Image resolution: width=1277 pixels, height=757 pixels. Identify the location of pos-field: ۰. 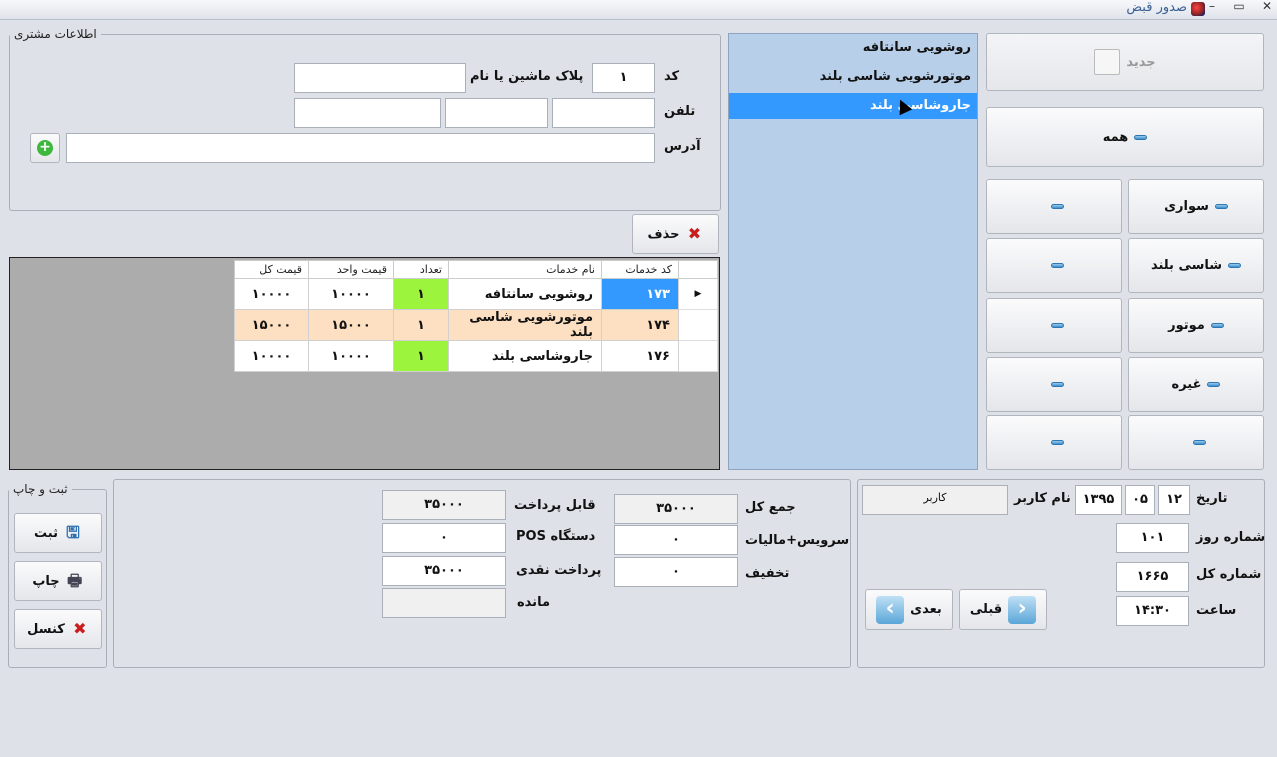
(444, 538).